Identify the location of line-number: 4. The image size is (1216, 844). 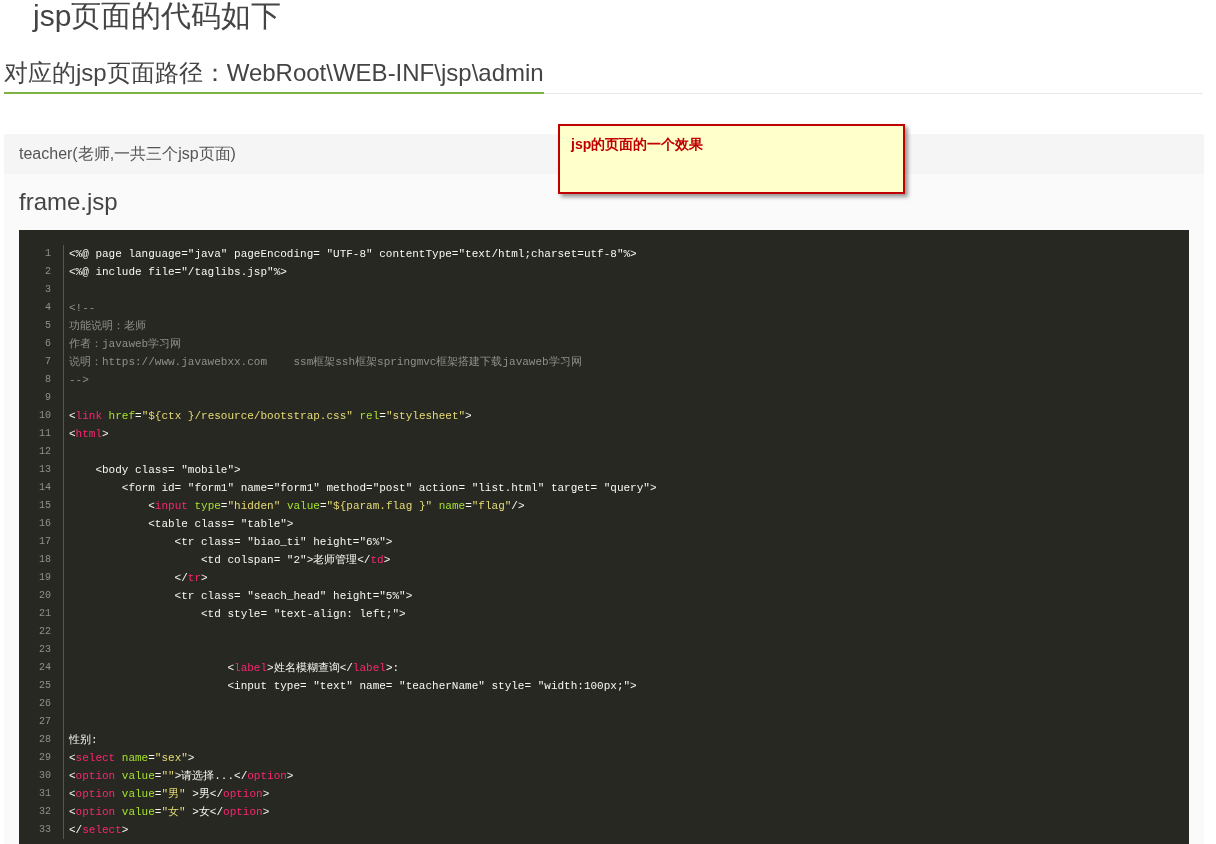
(48, 307).